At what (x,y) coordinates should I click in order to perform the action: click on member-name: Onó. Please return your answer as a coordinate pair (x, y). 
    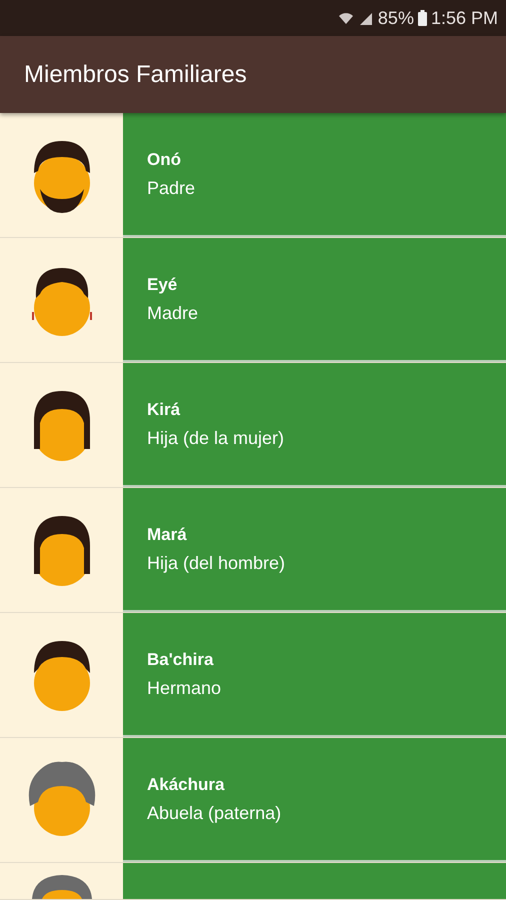
    Looking at the image, I should click on (164, 160).